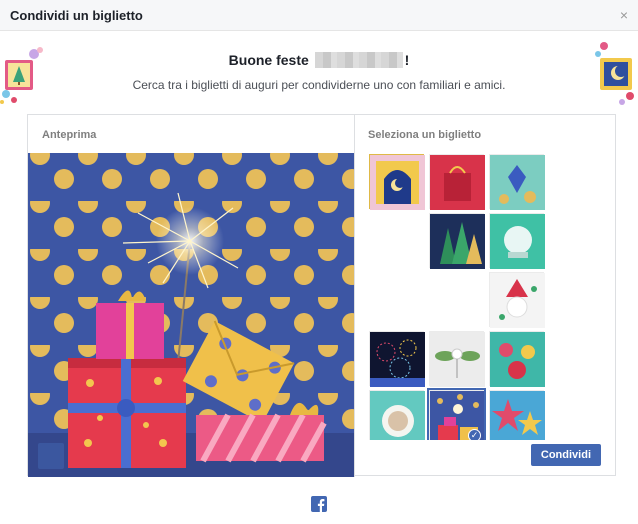 The image size is (638, 524). I want to click on preview-label: Anteprima, so click(69, 135).